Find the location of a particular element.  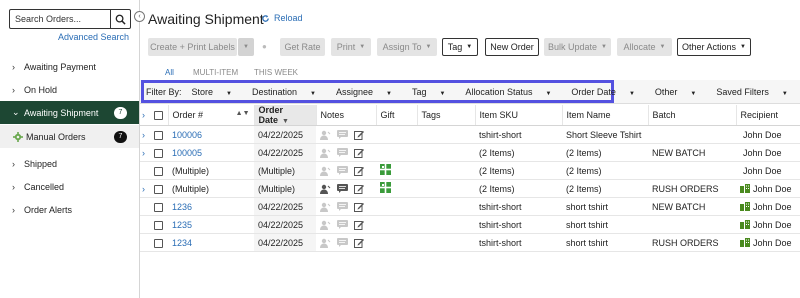

order-number-cell: 1235 is located at coordinates (211, 224).